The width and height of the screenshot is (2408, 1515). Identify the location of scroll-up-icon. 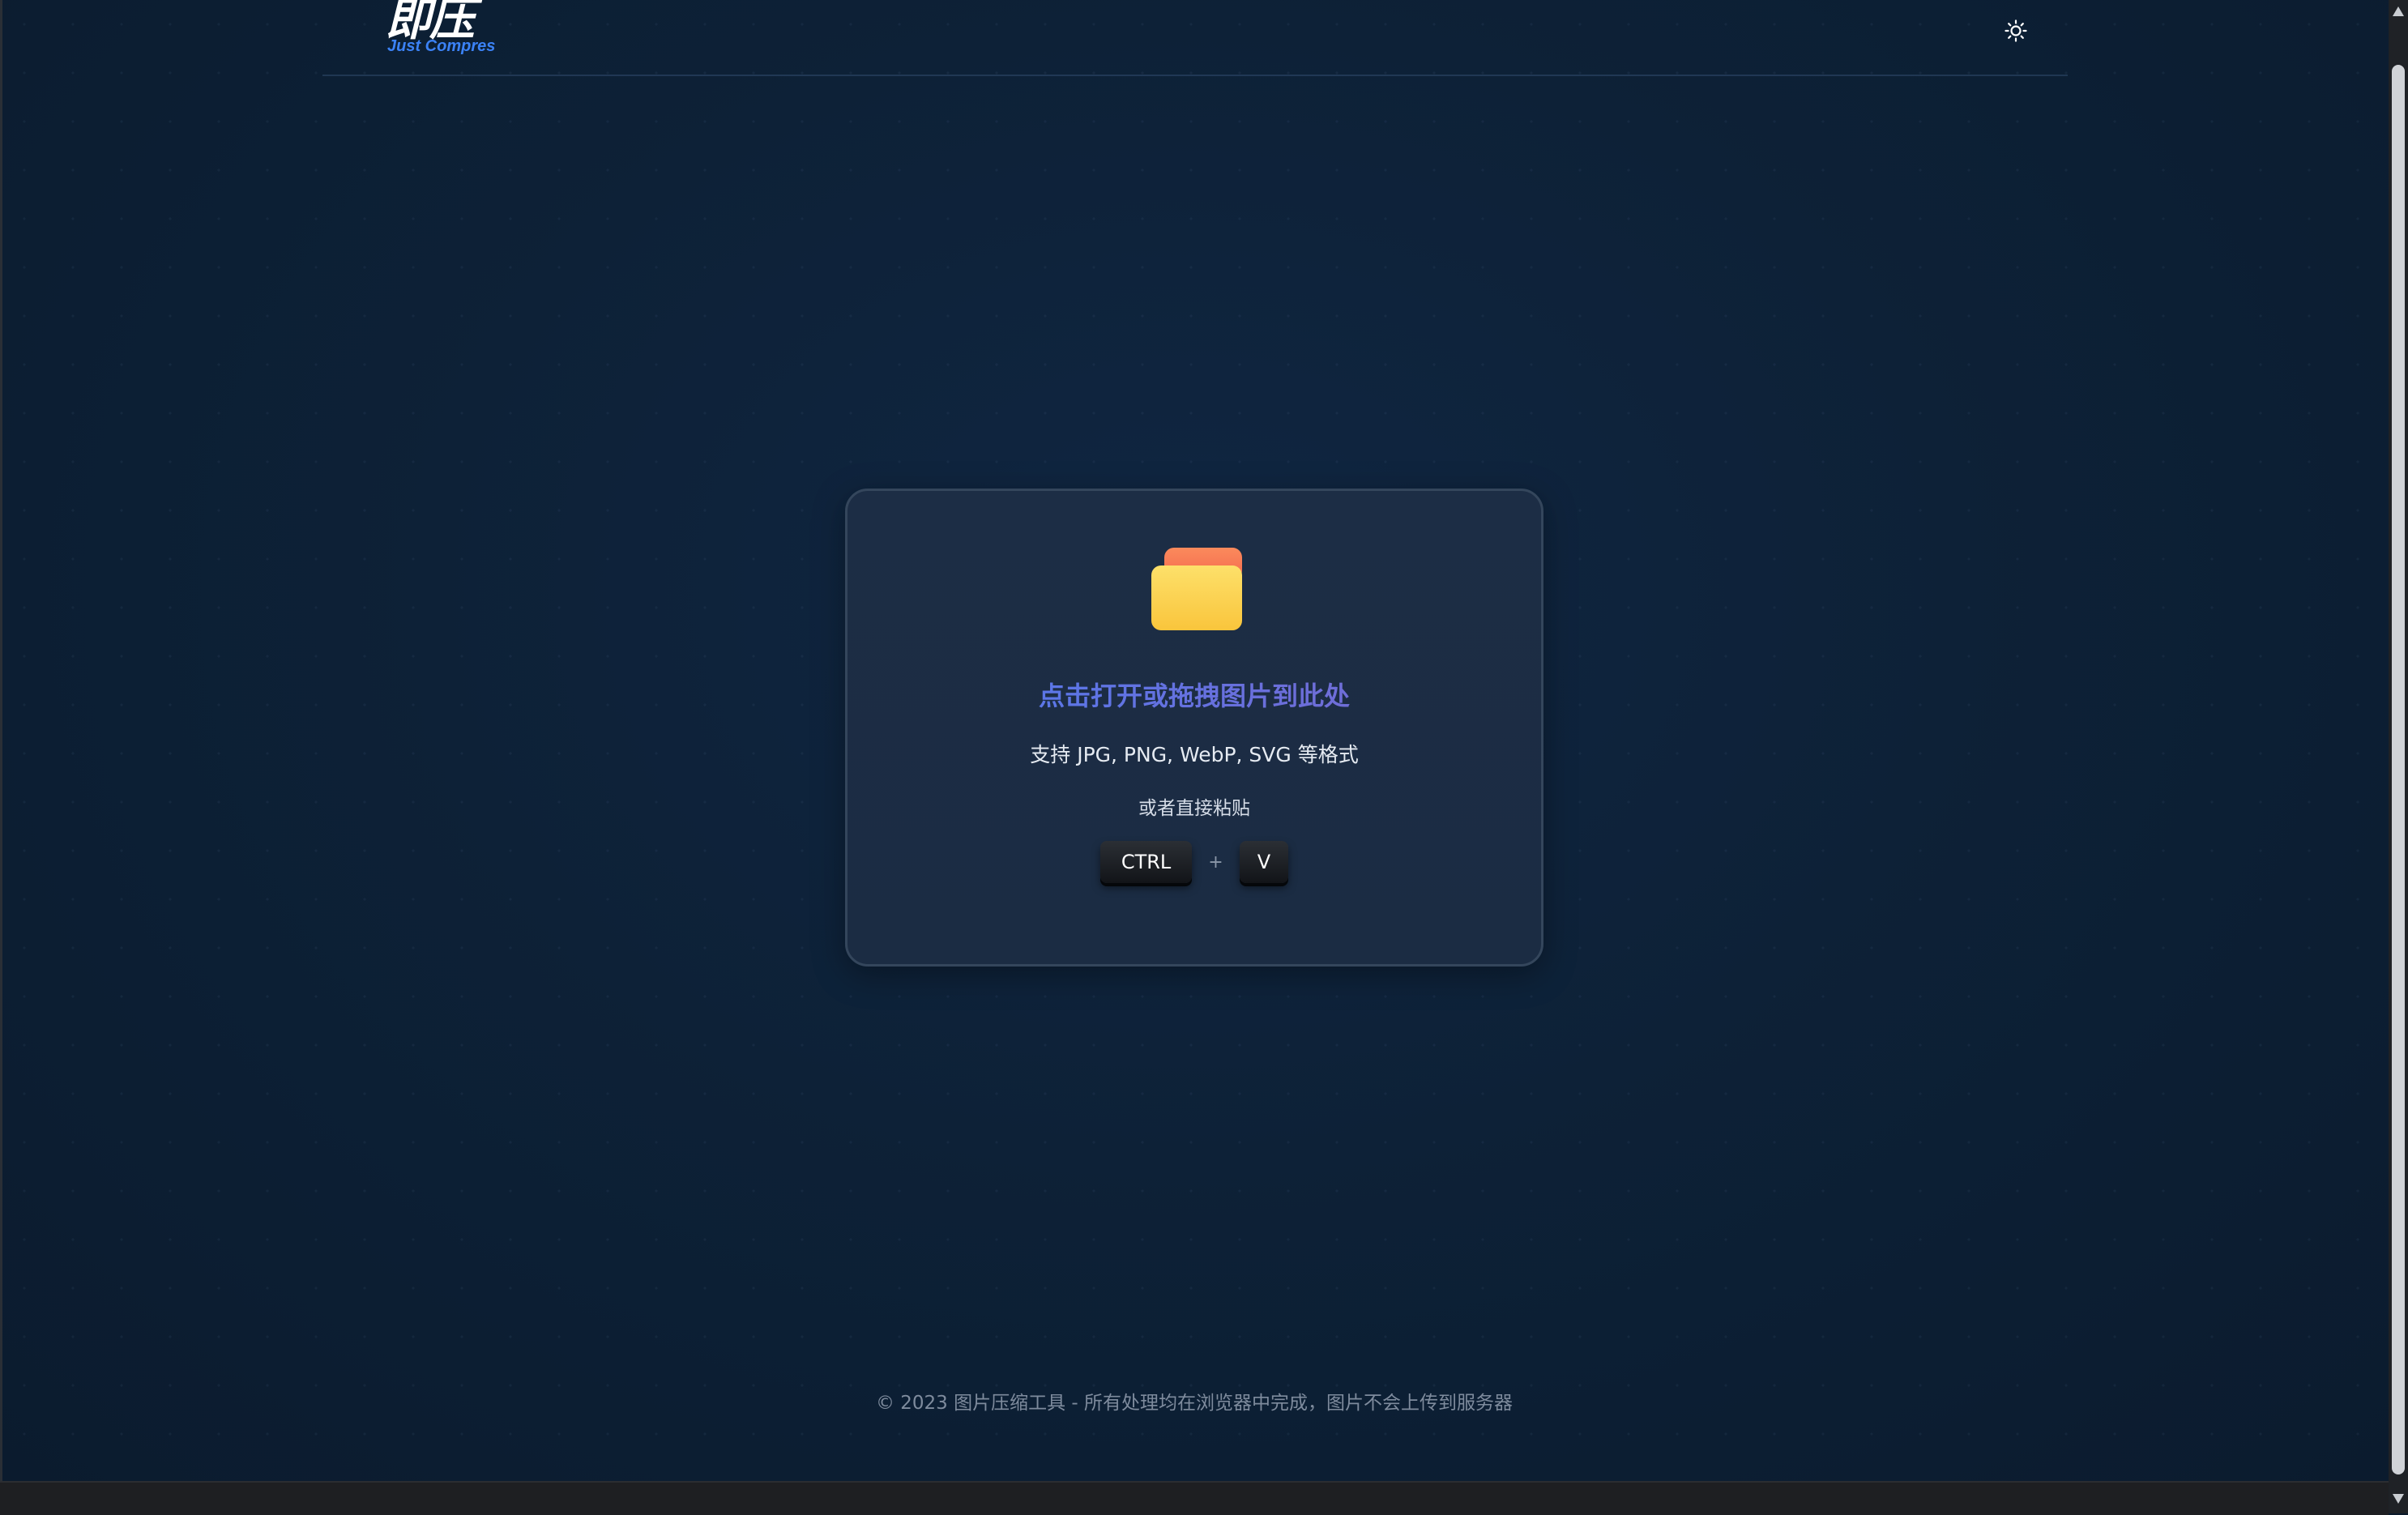
(2398, 11).